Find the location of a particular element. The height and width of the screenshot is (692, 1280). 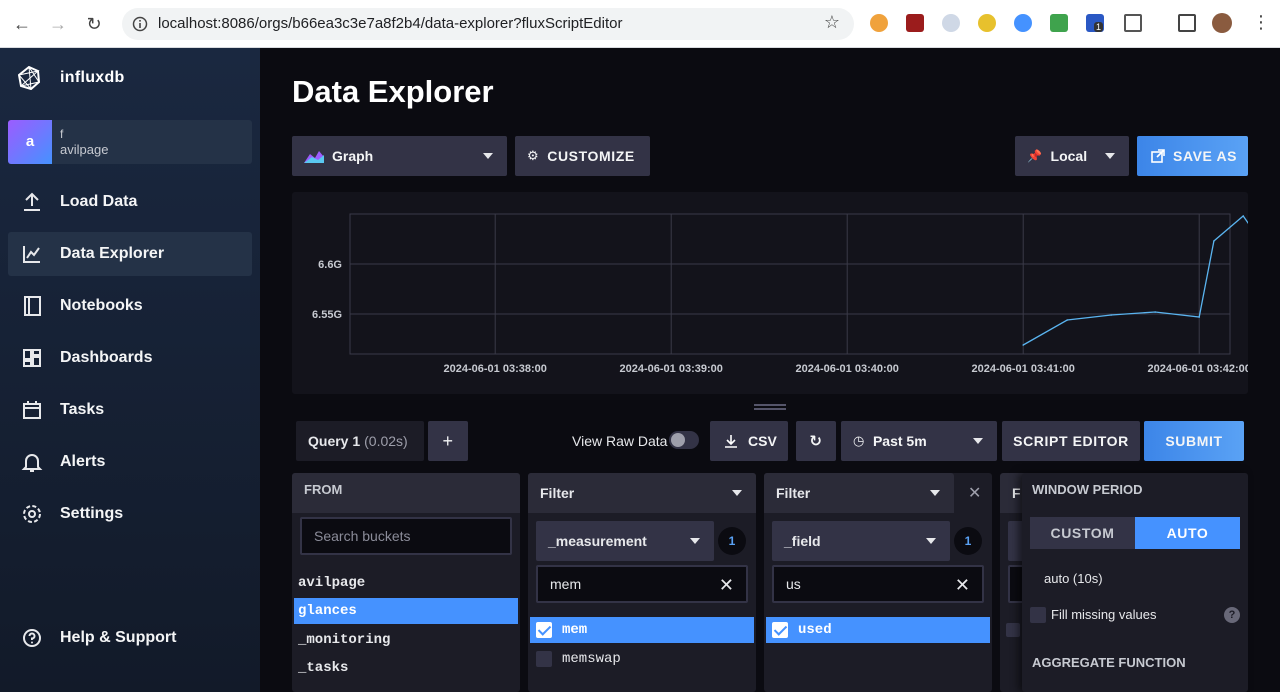

bookmark-star-icon: ☆ is located at coordinates (832, 22).